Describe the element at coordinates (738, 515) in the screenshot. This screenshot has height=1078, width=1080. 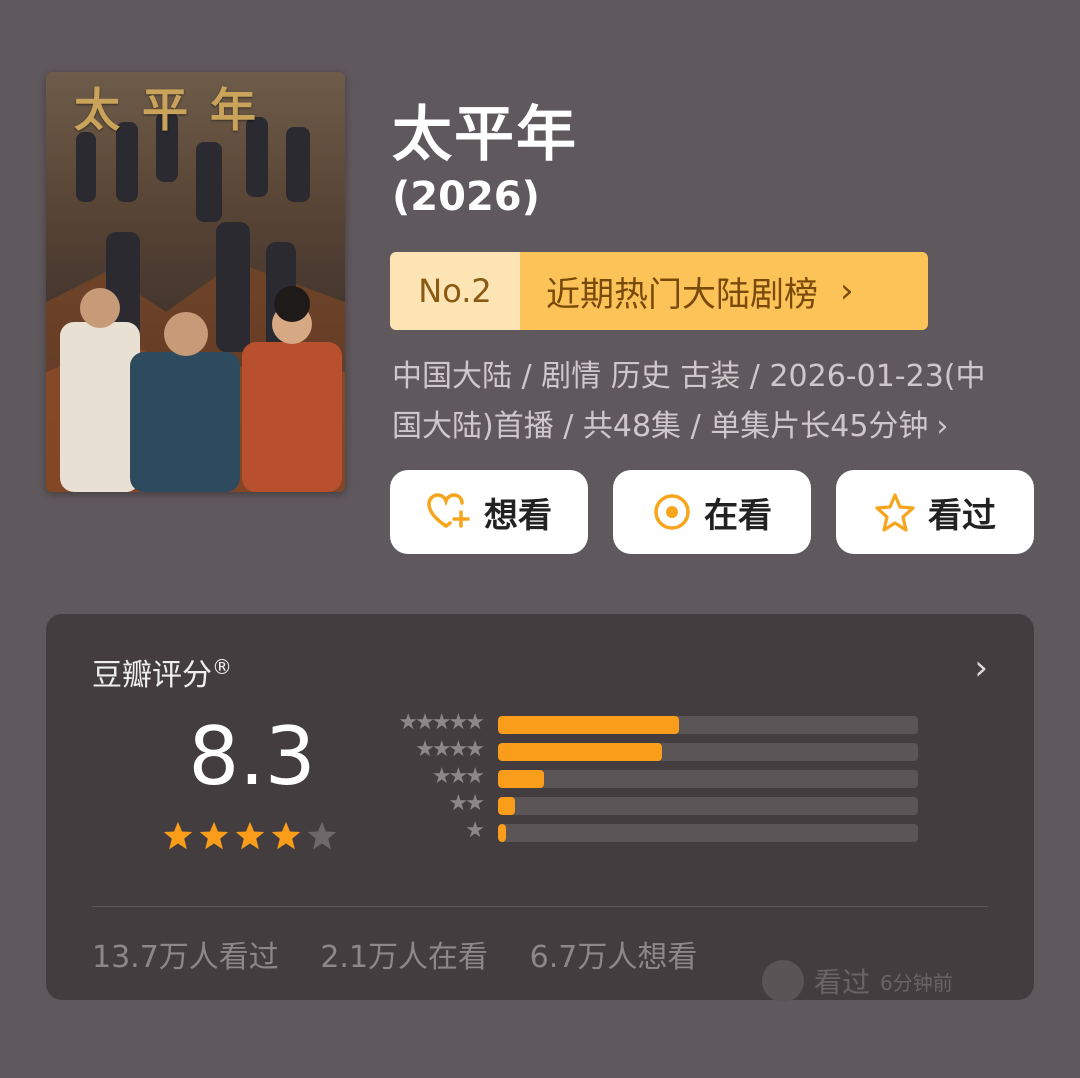
I see `watching-label: 在看` at that location.